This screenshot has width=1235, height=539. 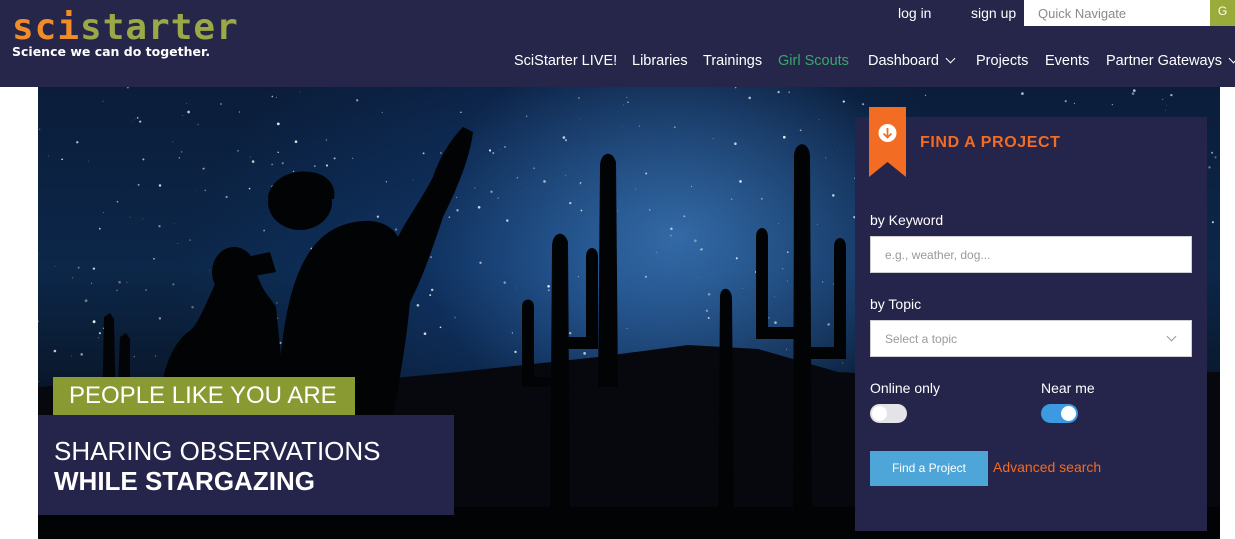 What do you see at coordinates (1117, 13) in the screenshot?
I see `quick-navigate-input` at bounding box center [1117, 13].